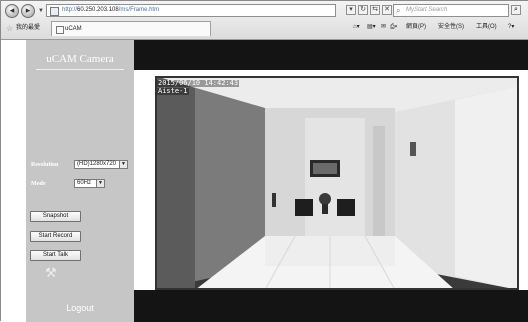 The width and height of the screenshot is (528, 322). I want to click on mode-select: 60Hz ▼, so click(89, 183).